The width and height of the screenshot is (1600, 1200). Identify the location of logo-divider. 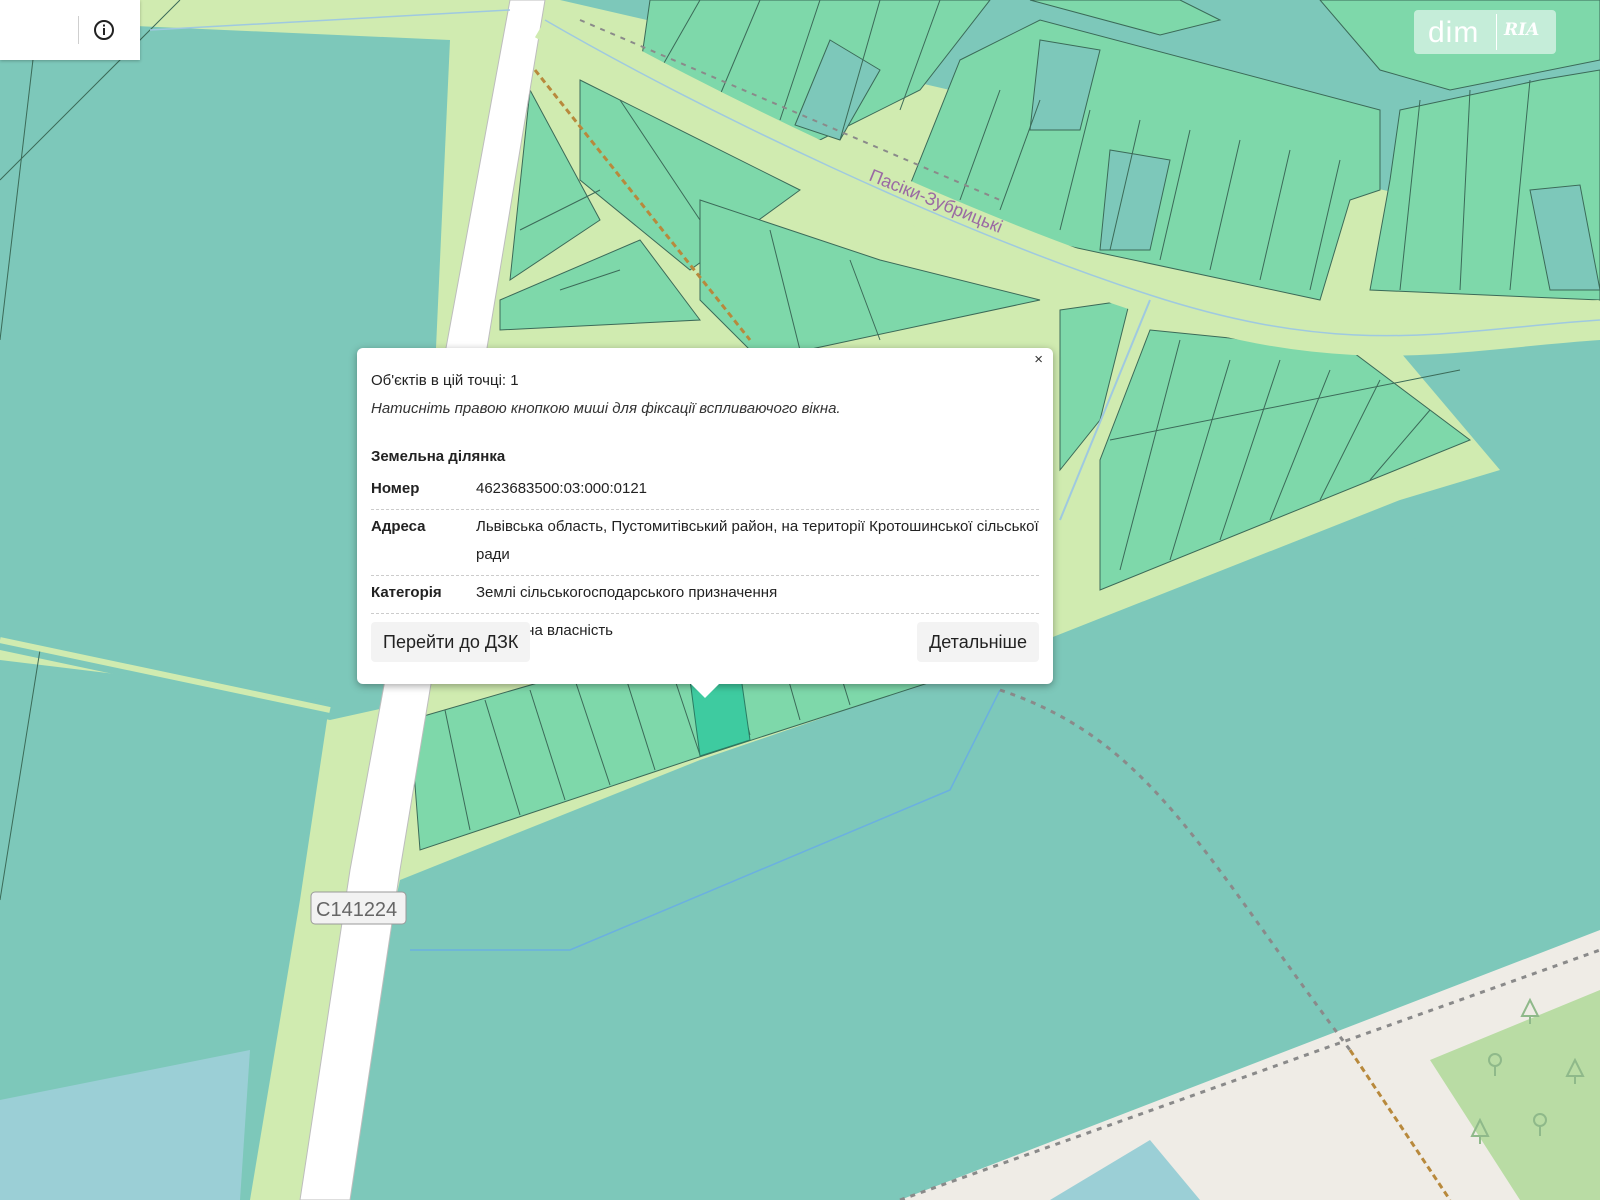
(1496, 32).